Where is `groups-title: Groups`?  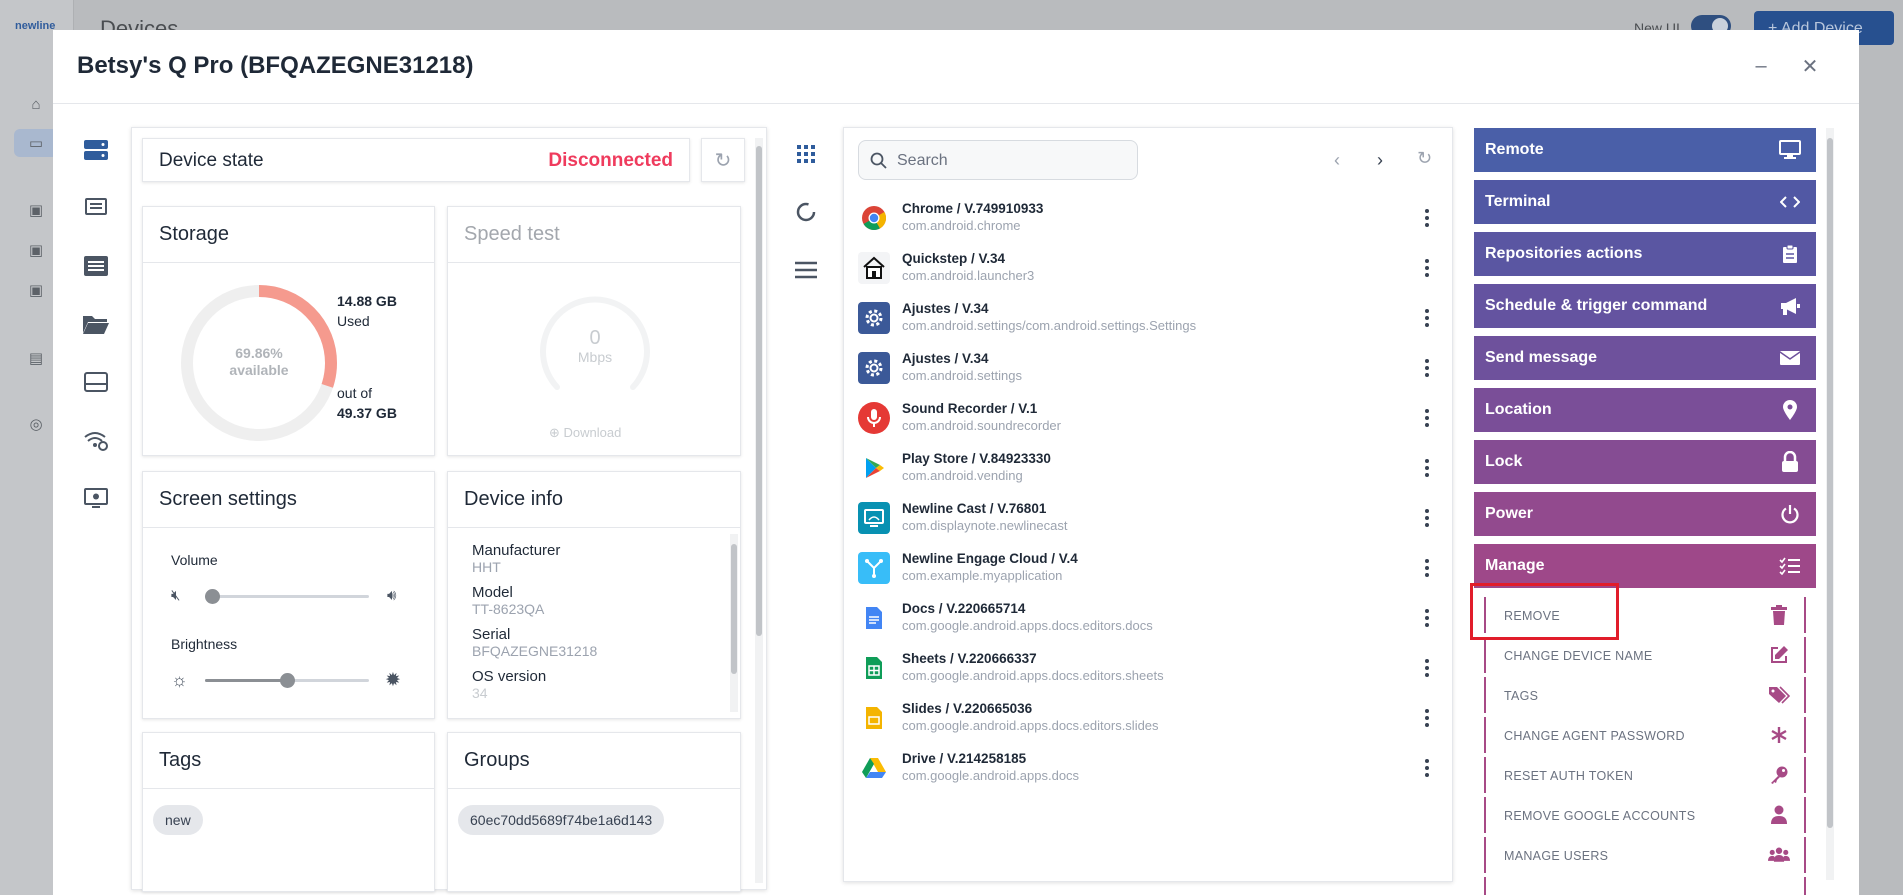 groups-title: Groups is located at coordinates (497, 760).